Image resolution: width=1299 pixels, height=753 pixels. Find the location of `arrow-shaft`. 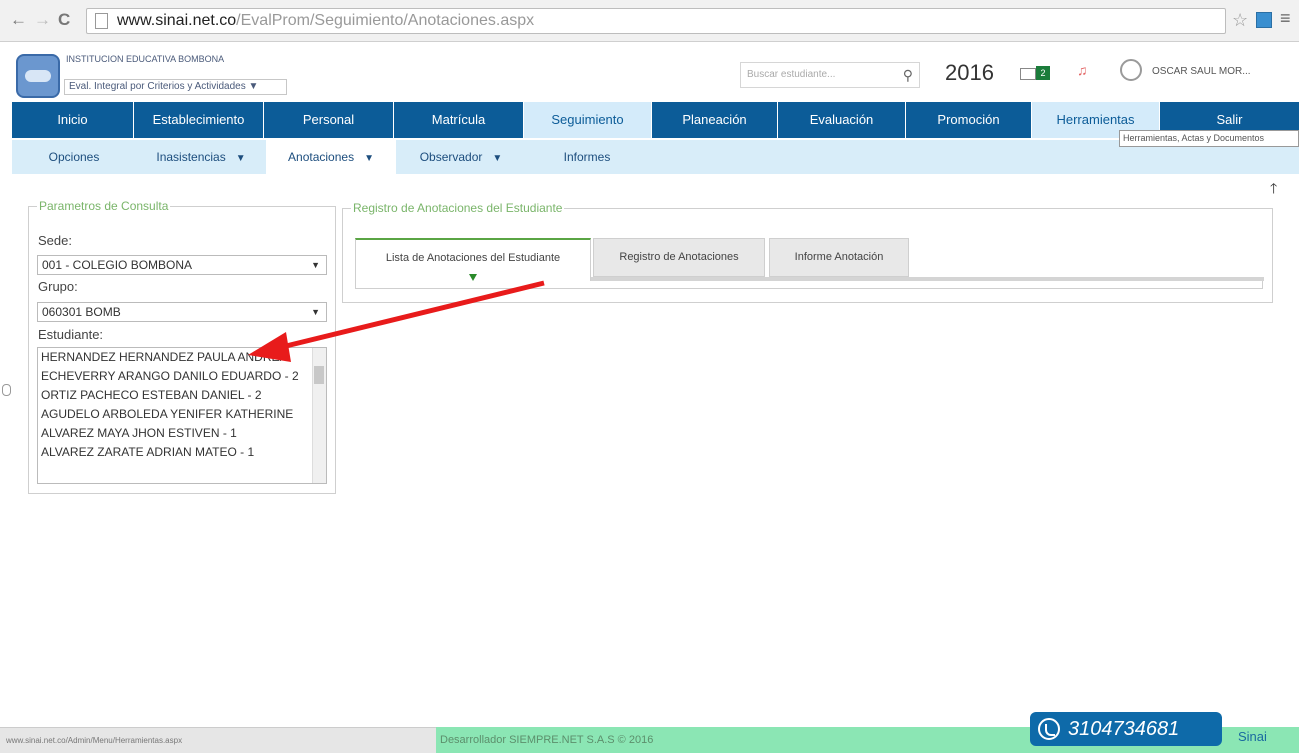

arrow-shaft is located at coordinates (415, 314).